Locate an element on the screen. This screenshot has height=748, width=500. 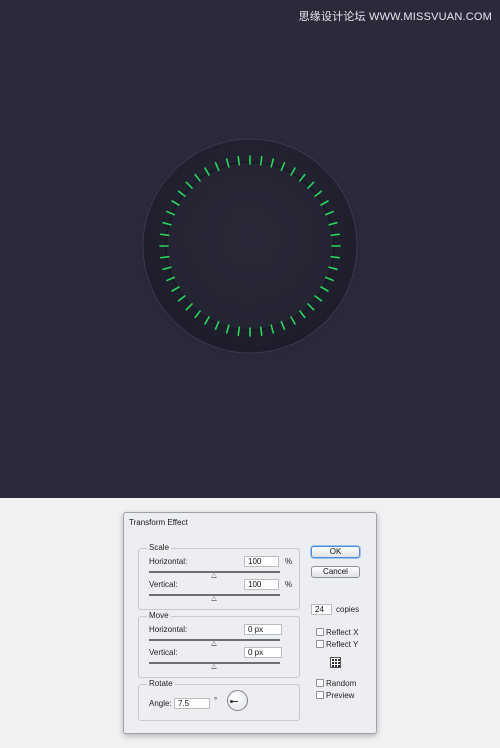
move-vertical-label: Vertical: is located at coordinates (163, 652).